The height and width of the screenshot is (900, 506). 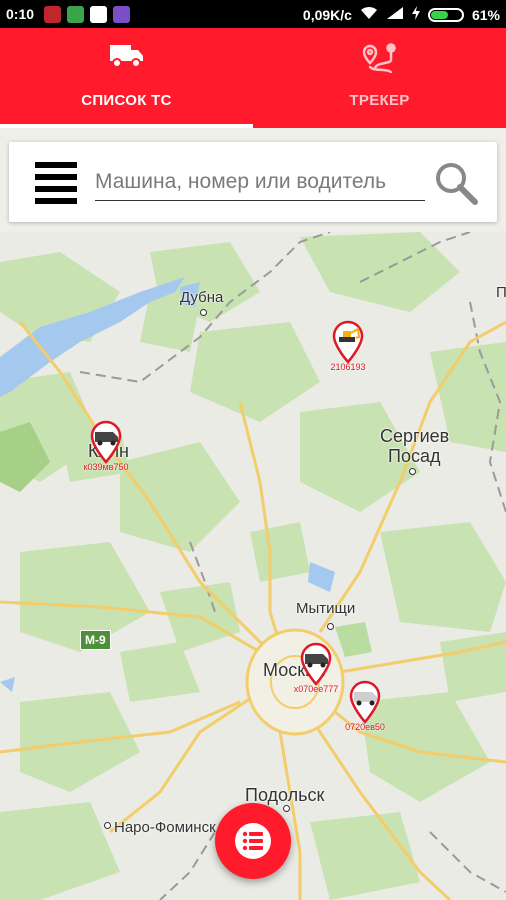 I want to click on place-label-mytishchi: Мытищи, so click(x=326, y=608).